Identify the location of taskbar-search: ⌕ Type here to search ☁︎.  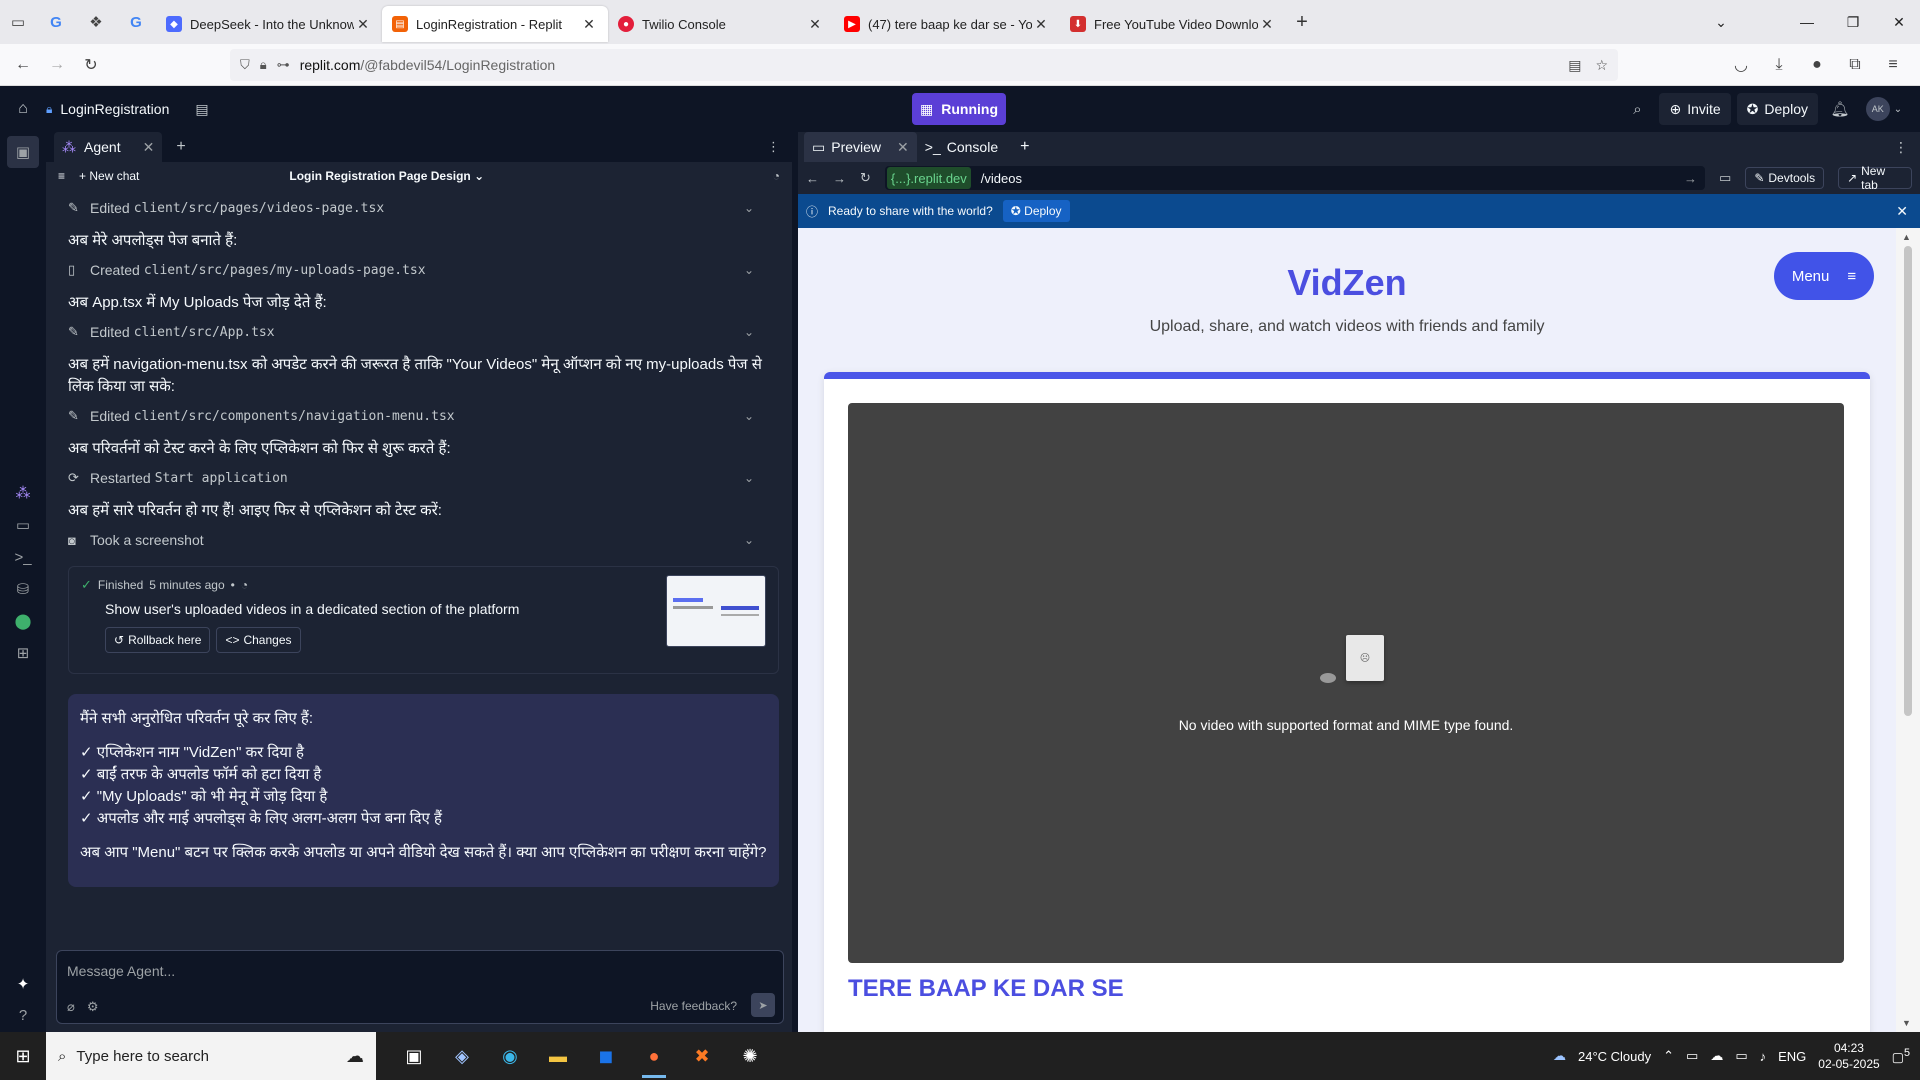
(211, 1056).